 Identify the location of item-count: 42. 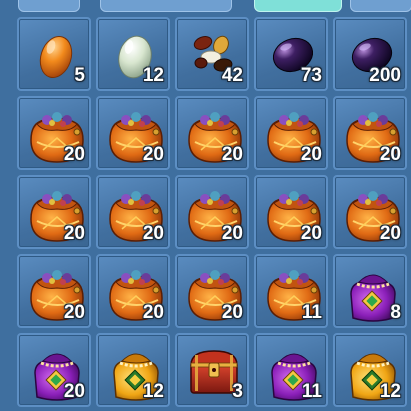
(232, 75).